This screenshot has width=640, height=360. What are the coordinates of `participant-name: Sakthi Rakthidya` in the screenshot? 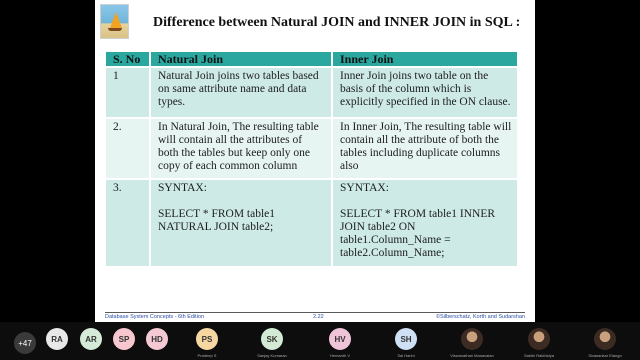 It's located at (538, 355).